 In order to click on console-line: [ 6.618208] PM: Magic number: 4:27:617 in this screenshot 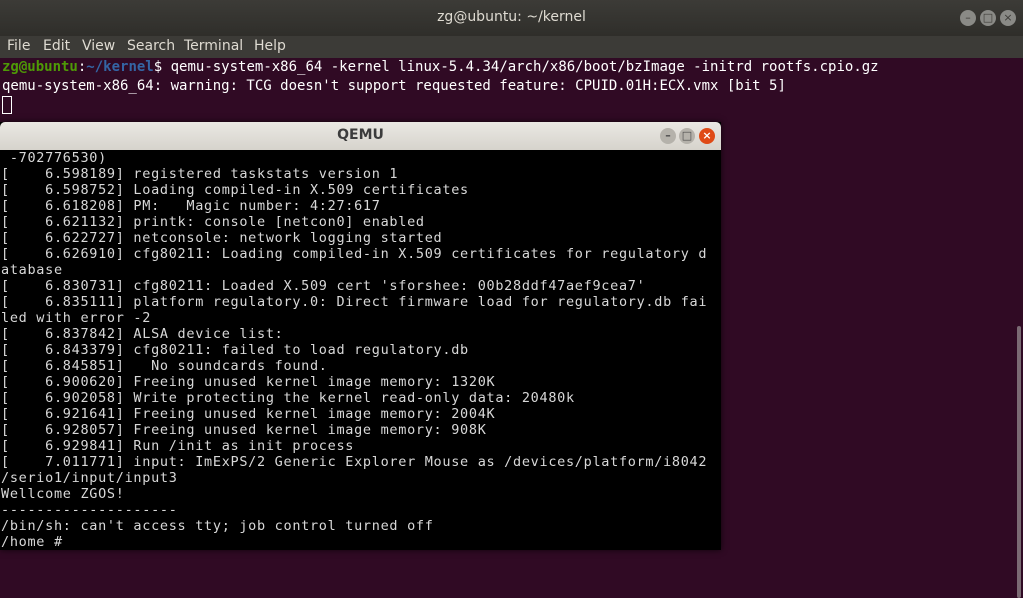, I will do `click(191, 206)`.